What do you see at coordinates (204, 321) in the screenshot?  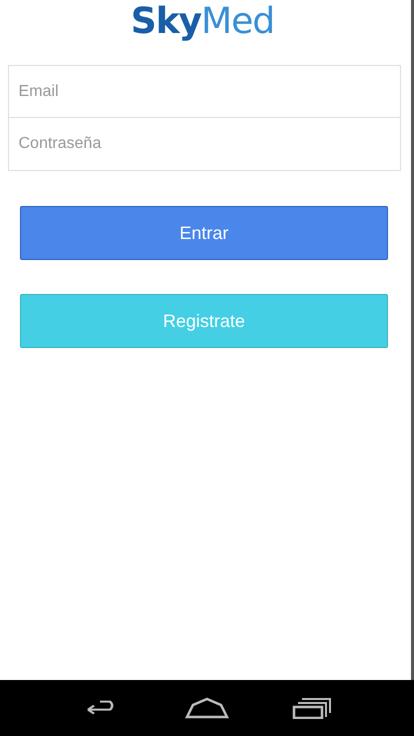 I see `register-button: Registrate` at bounding box center [204, 321].